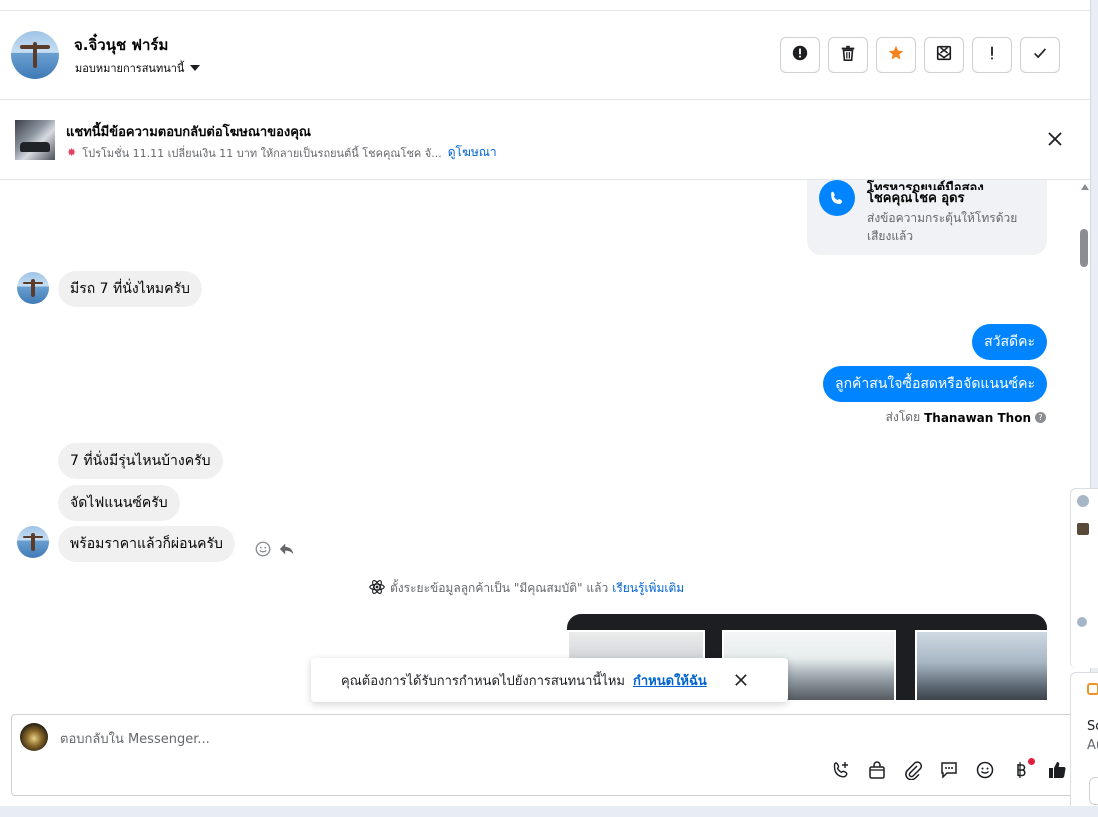  I want to click on header-actions, so click(920, 55).